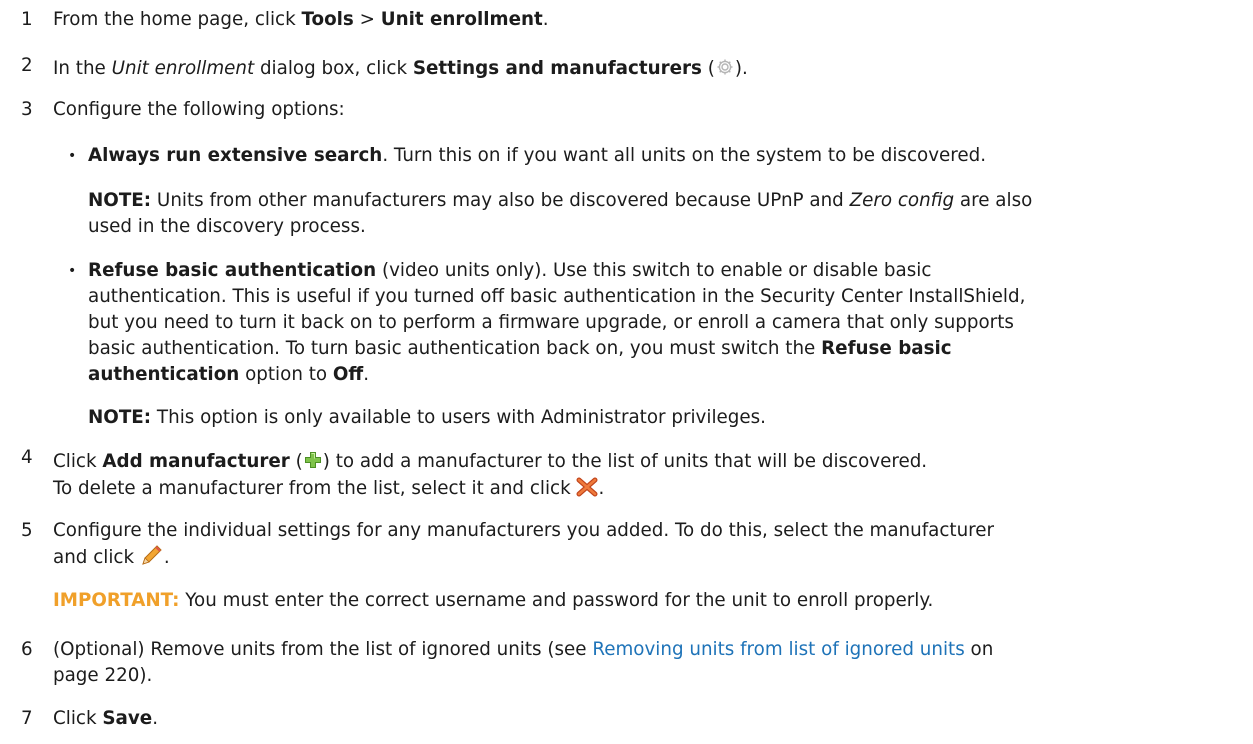 The width and height of the screenshot is (1253, 744). What do you see at coordinates (27, 530) in the screenshot?
I see `step-number: 5` at bounding box center [27, 530].